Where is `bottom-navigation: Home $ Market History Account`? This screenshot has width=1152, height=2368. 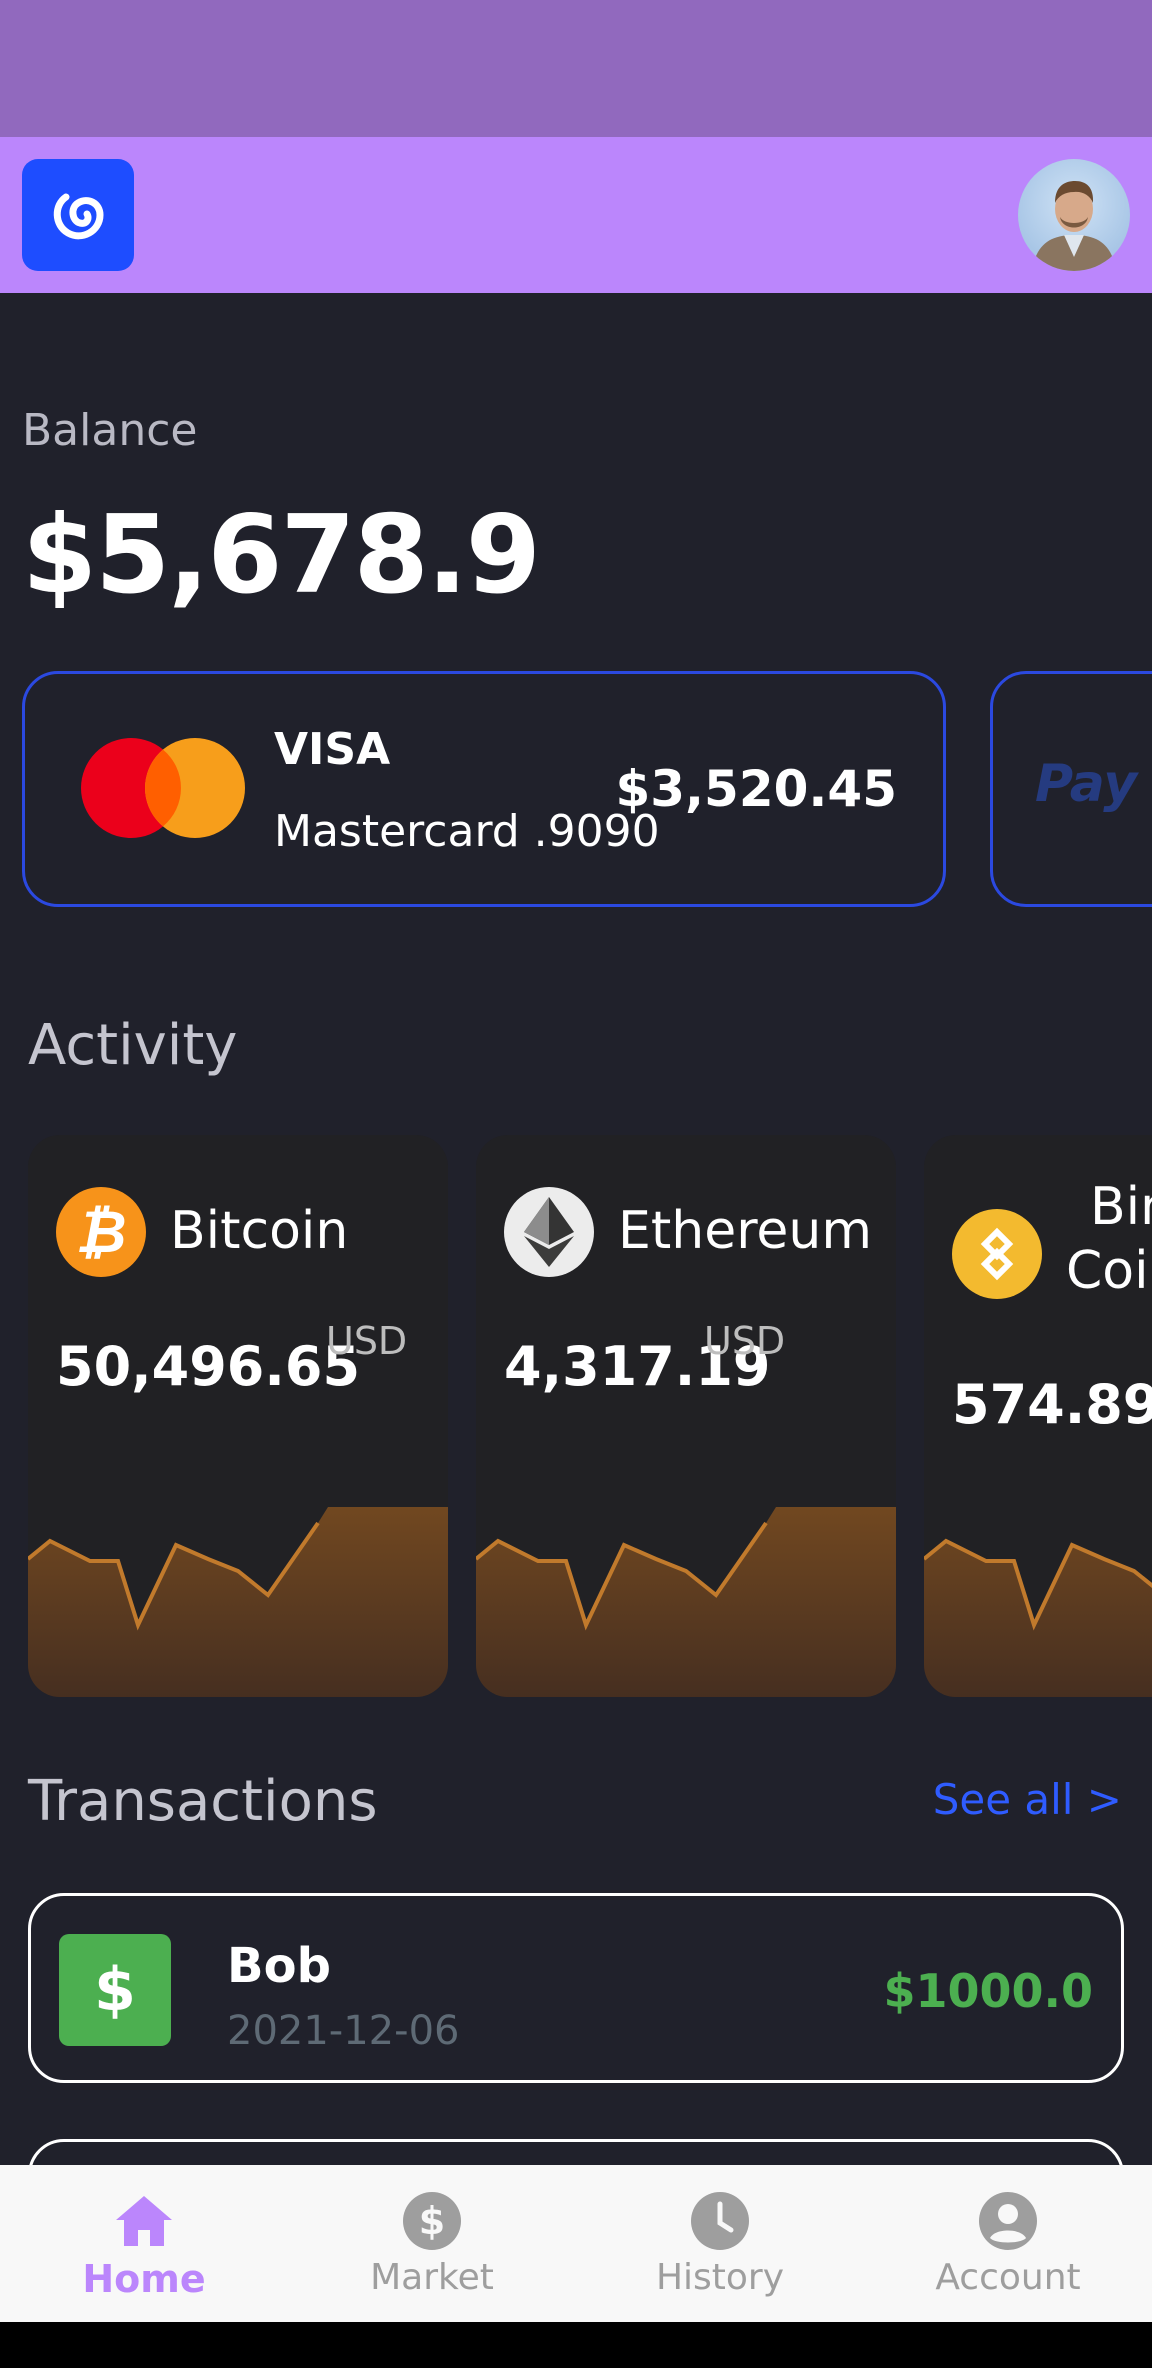
bottom-navigation: Home $ Market History Account is located at coordinates (576, 2243).